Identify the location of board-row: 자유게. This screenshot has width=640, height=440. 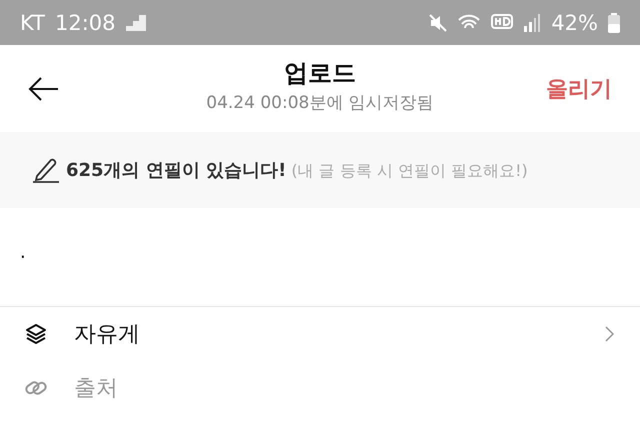
(320, 334).